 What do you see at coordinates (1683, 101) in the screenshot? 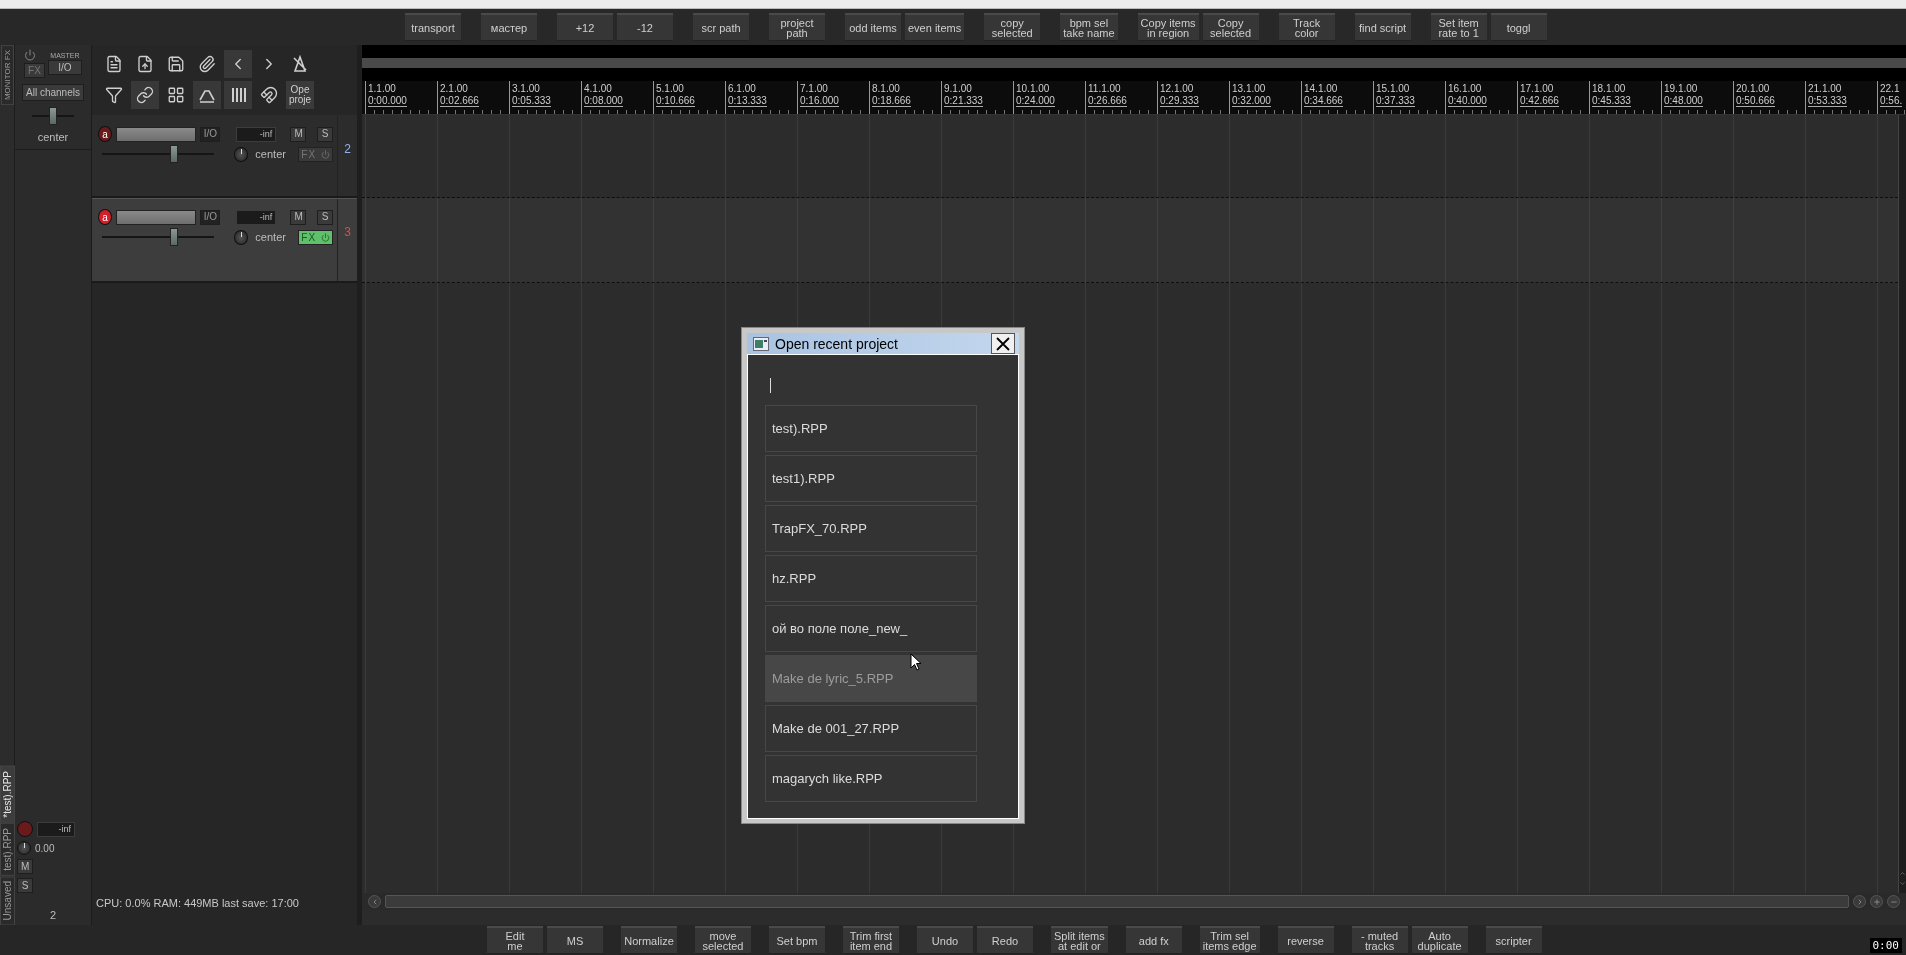
I see `time-label: 0:48.000` at bounding box center [1683, 101].